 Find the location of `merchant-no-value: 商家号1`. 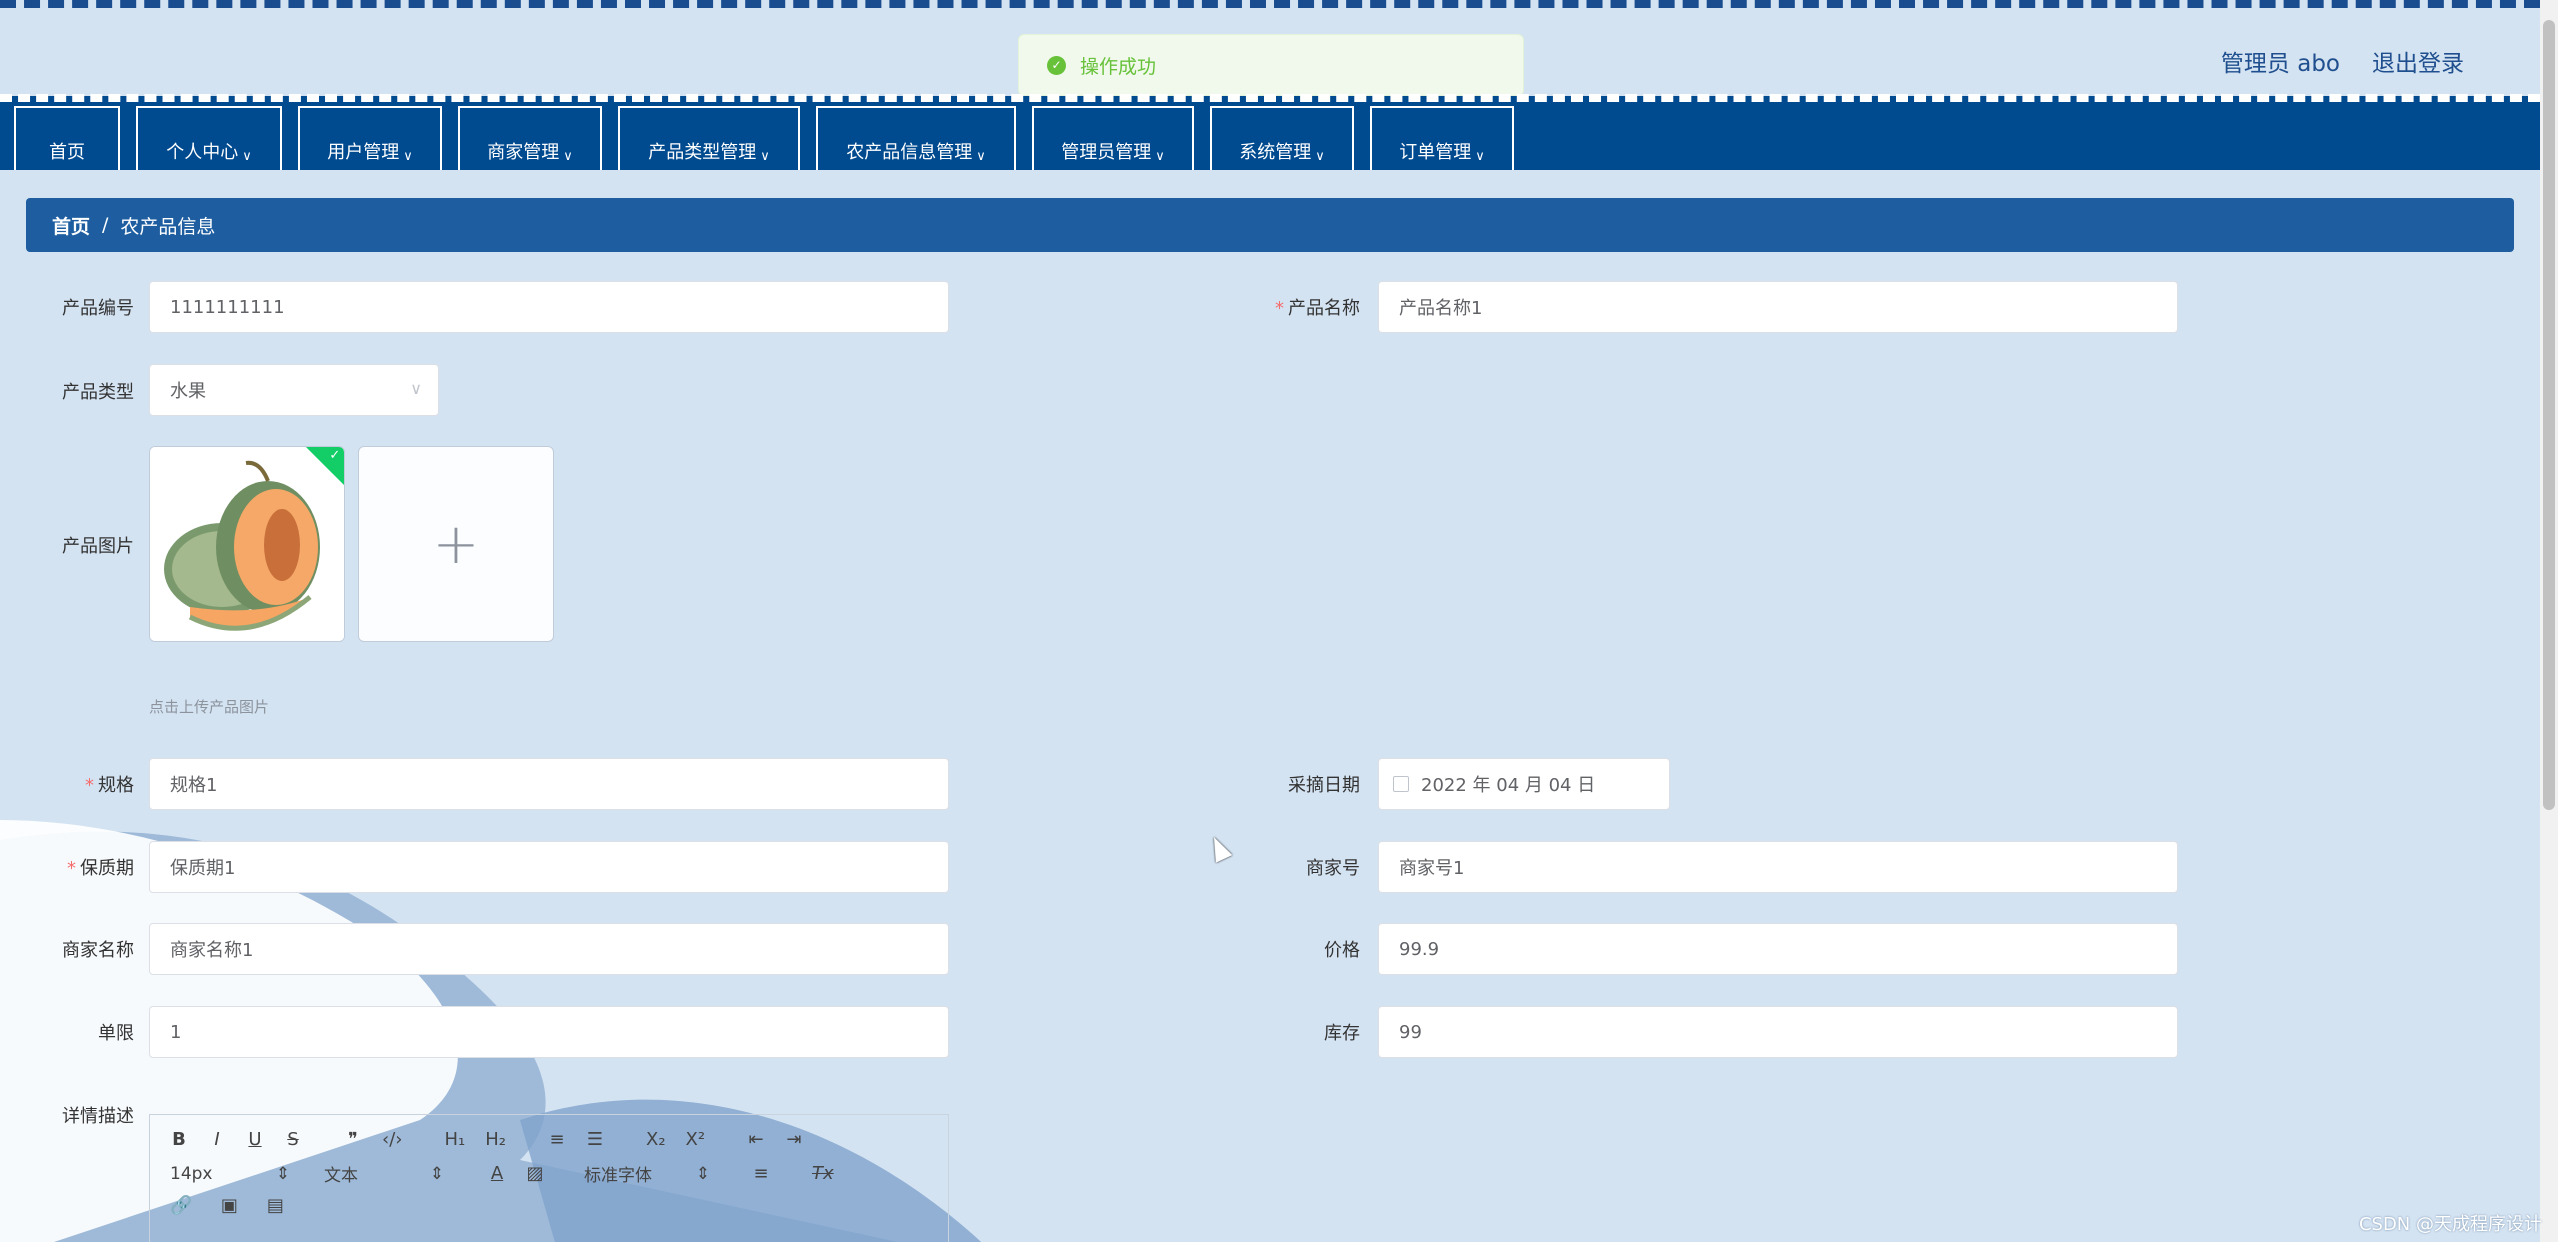

merchant-no-value: 商家号1 is located at coordinates (1432, 868).